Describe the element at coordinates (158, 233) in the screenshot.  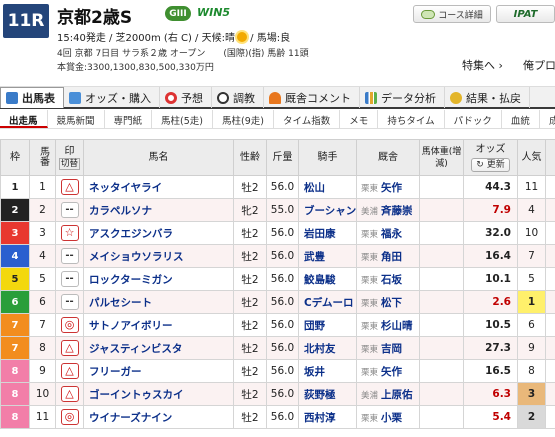
I see `horse-name-link: アスクエジンバラ` at that location.